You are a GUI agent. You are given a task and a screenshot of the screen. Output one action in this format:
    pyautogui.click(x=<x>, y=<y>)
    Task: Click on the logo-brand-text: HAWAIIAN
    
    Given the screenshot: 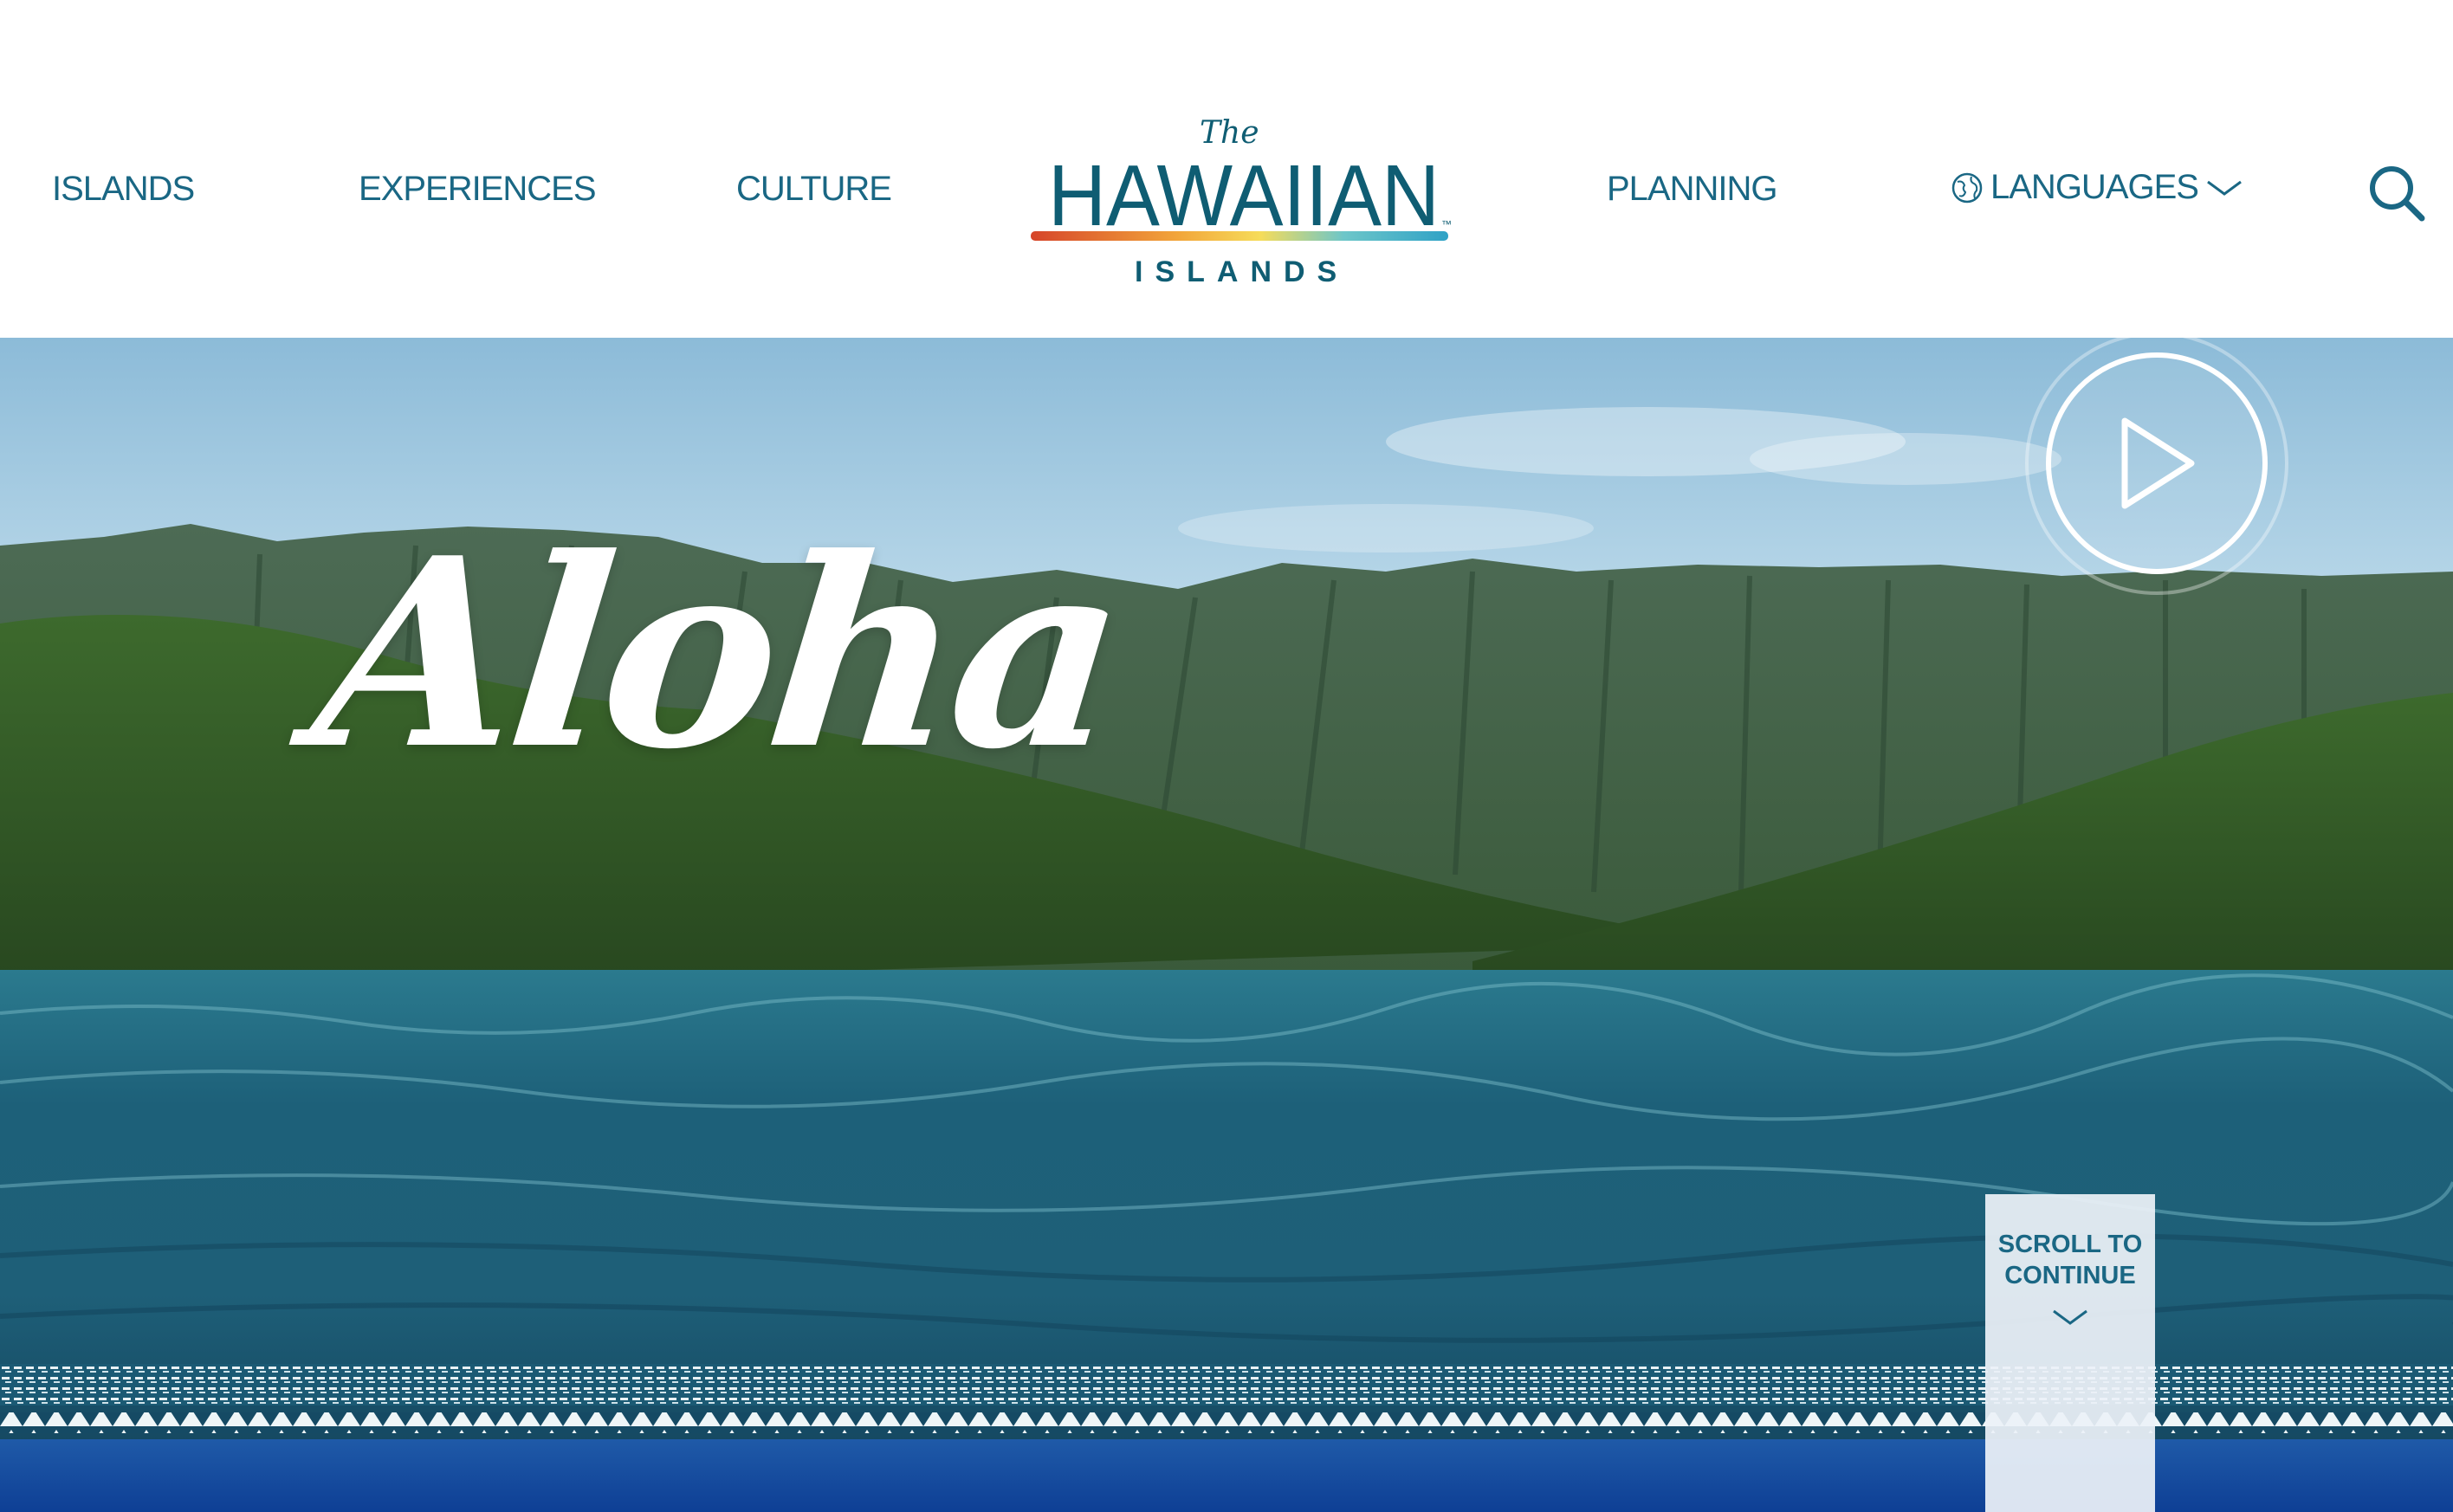 What is the action you would take?
    pyautogui.click(x=1244, y=195)
    